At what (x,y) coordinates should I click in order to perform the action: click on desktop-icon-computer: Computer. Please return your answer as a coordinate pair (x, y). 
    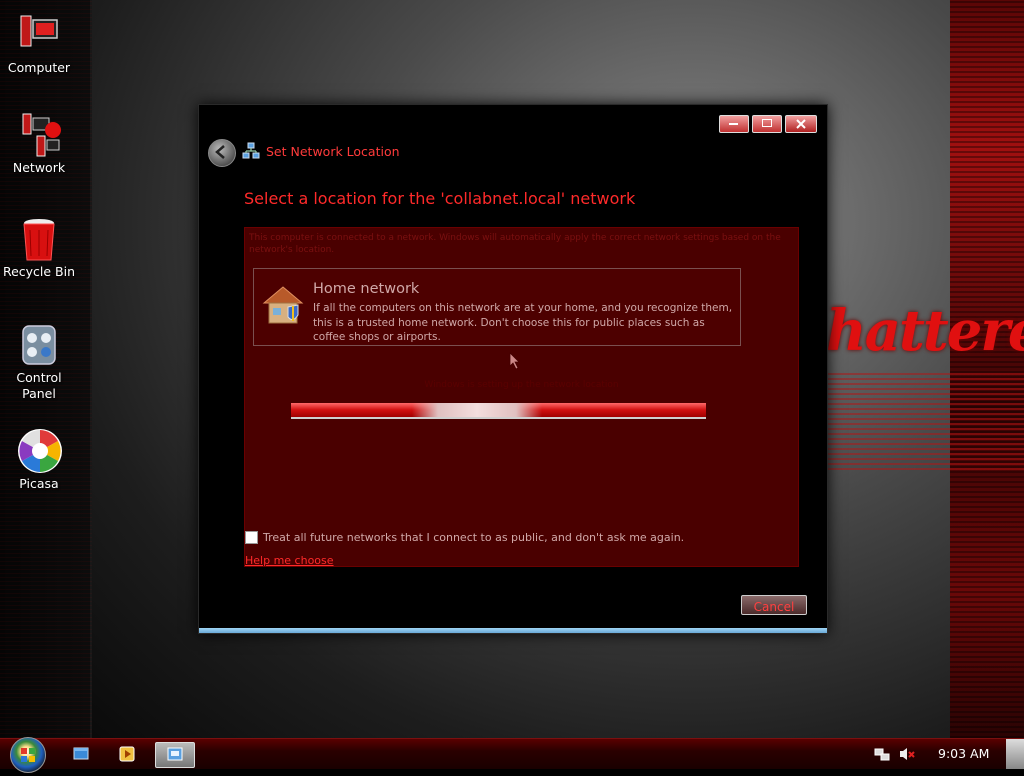
    Looking at the image, I should click on (39, 44).